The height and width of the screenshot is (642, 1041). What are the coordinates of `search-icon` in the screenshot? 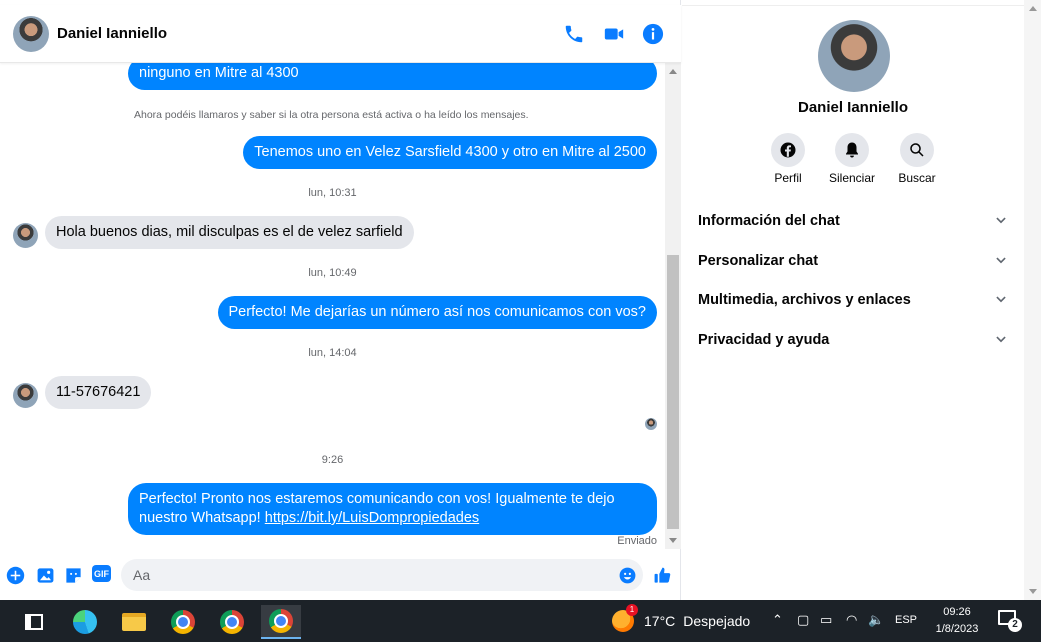 It's located at (917, 150).